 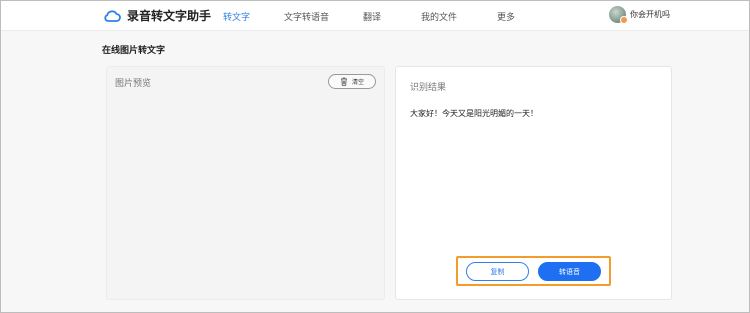 What do you see at coordinates (439, 16) in the screenshot?
I see `nav-item-my-files: 我的文件` at bounding box center [439, 16].